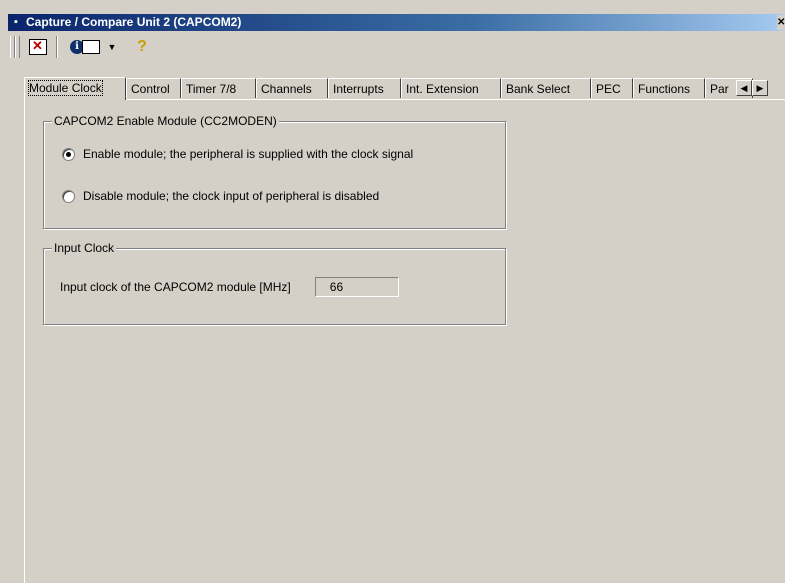 This screenshot has width=785, height=583. I want to click on tab-scroll-right-button: ▶, so click(760, 88).